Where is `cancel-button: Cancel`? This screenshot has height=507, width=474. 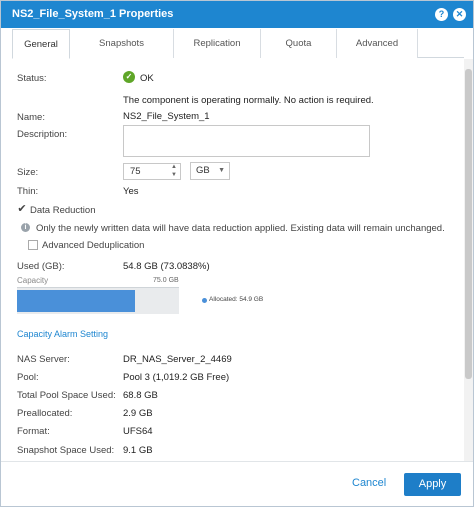
cancel-button: Cancel is located at coordinates (369, 483).